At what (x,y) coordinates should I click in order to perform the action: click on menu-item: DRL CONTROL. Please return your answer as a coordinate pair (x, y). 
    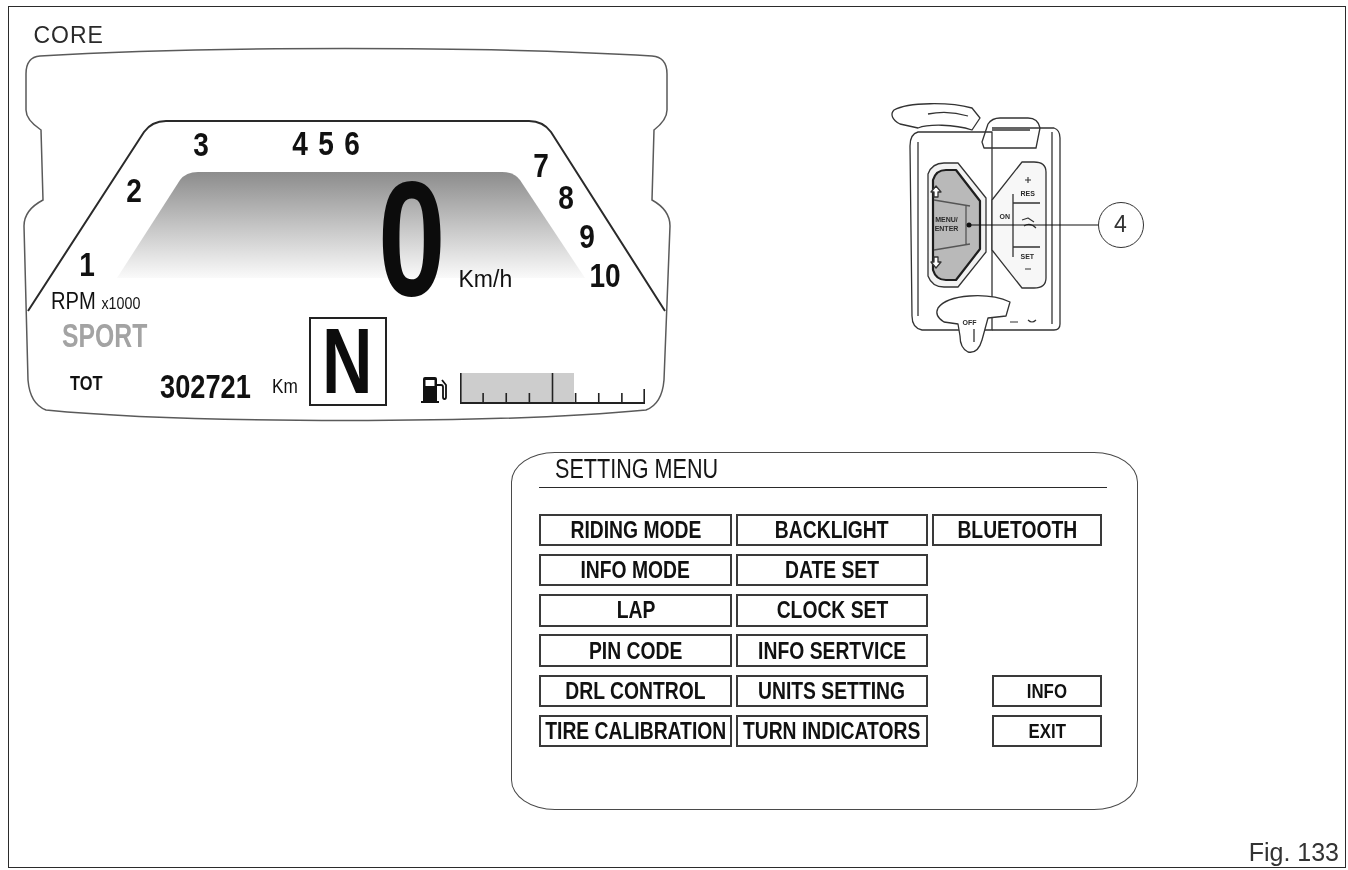
    Looking at the image, I should click on (635, 691).